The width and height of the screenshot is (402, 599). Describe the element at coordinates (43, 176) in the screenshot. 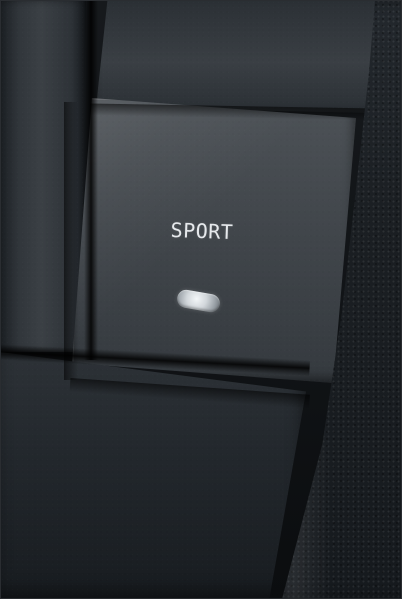

I see `left-panel` at that location.